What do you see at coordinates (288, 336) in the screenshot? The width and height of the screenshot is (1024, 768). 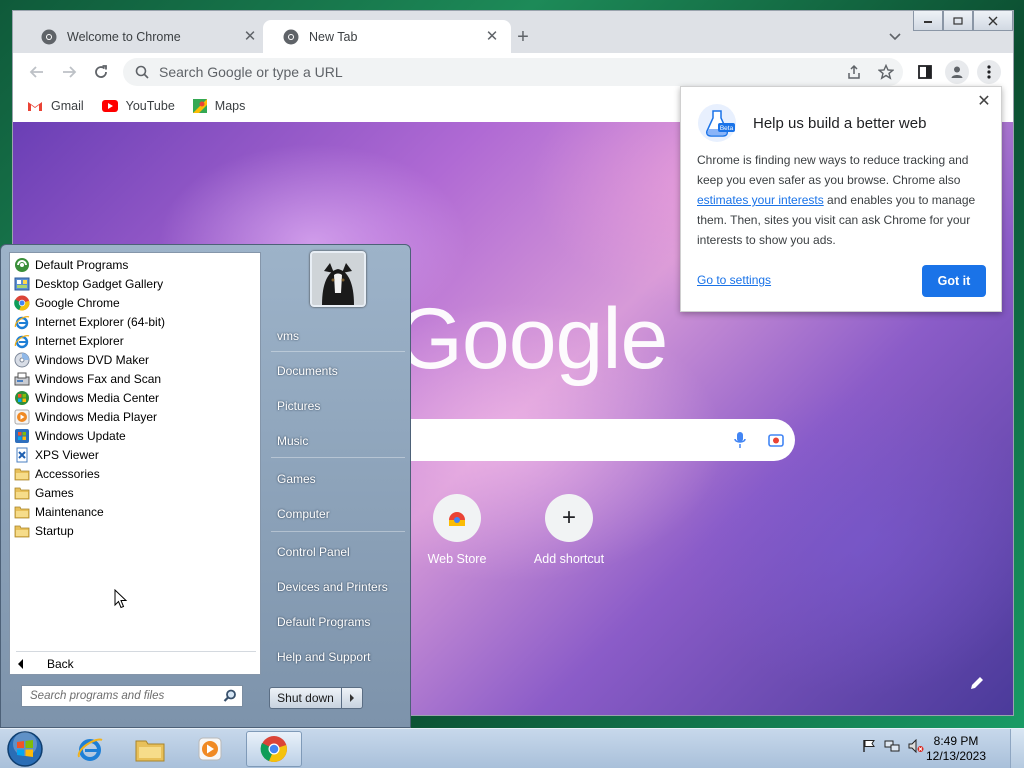 I see `start-link-vms: vms` at bounding box center [288, 336].